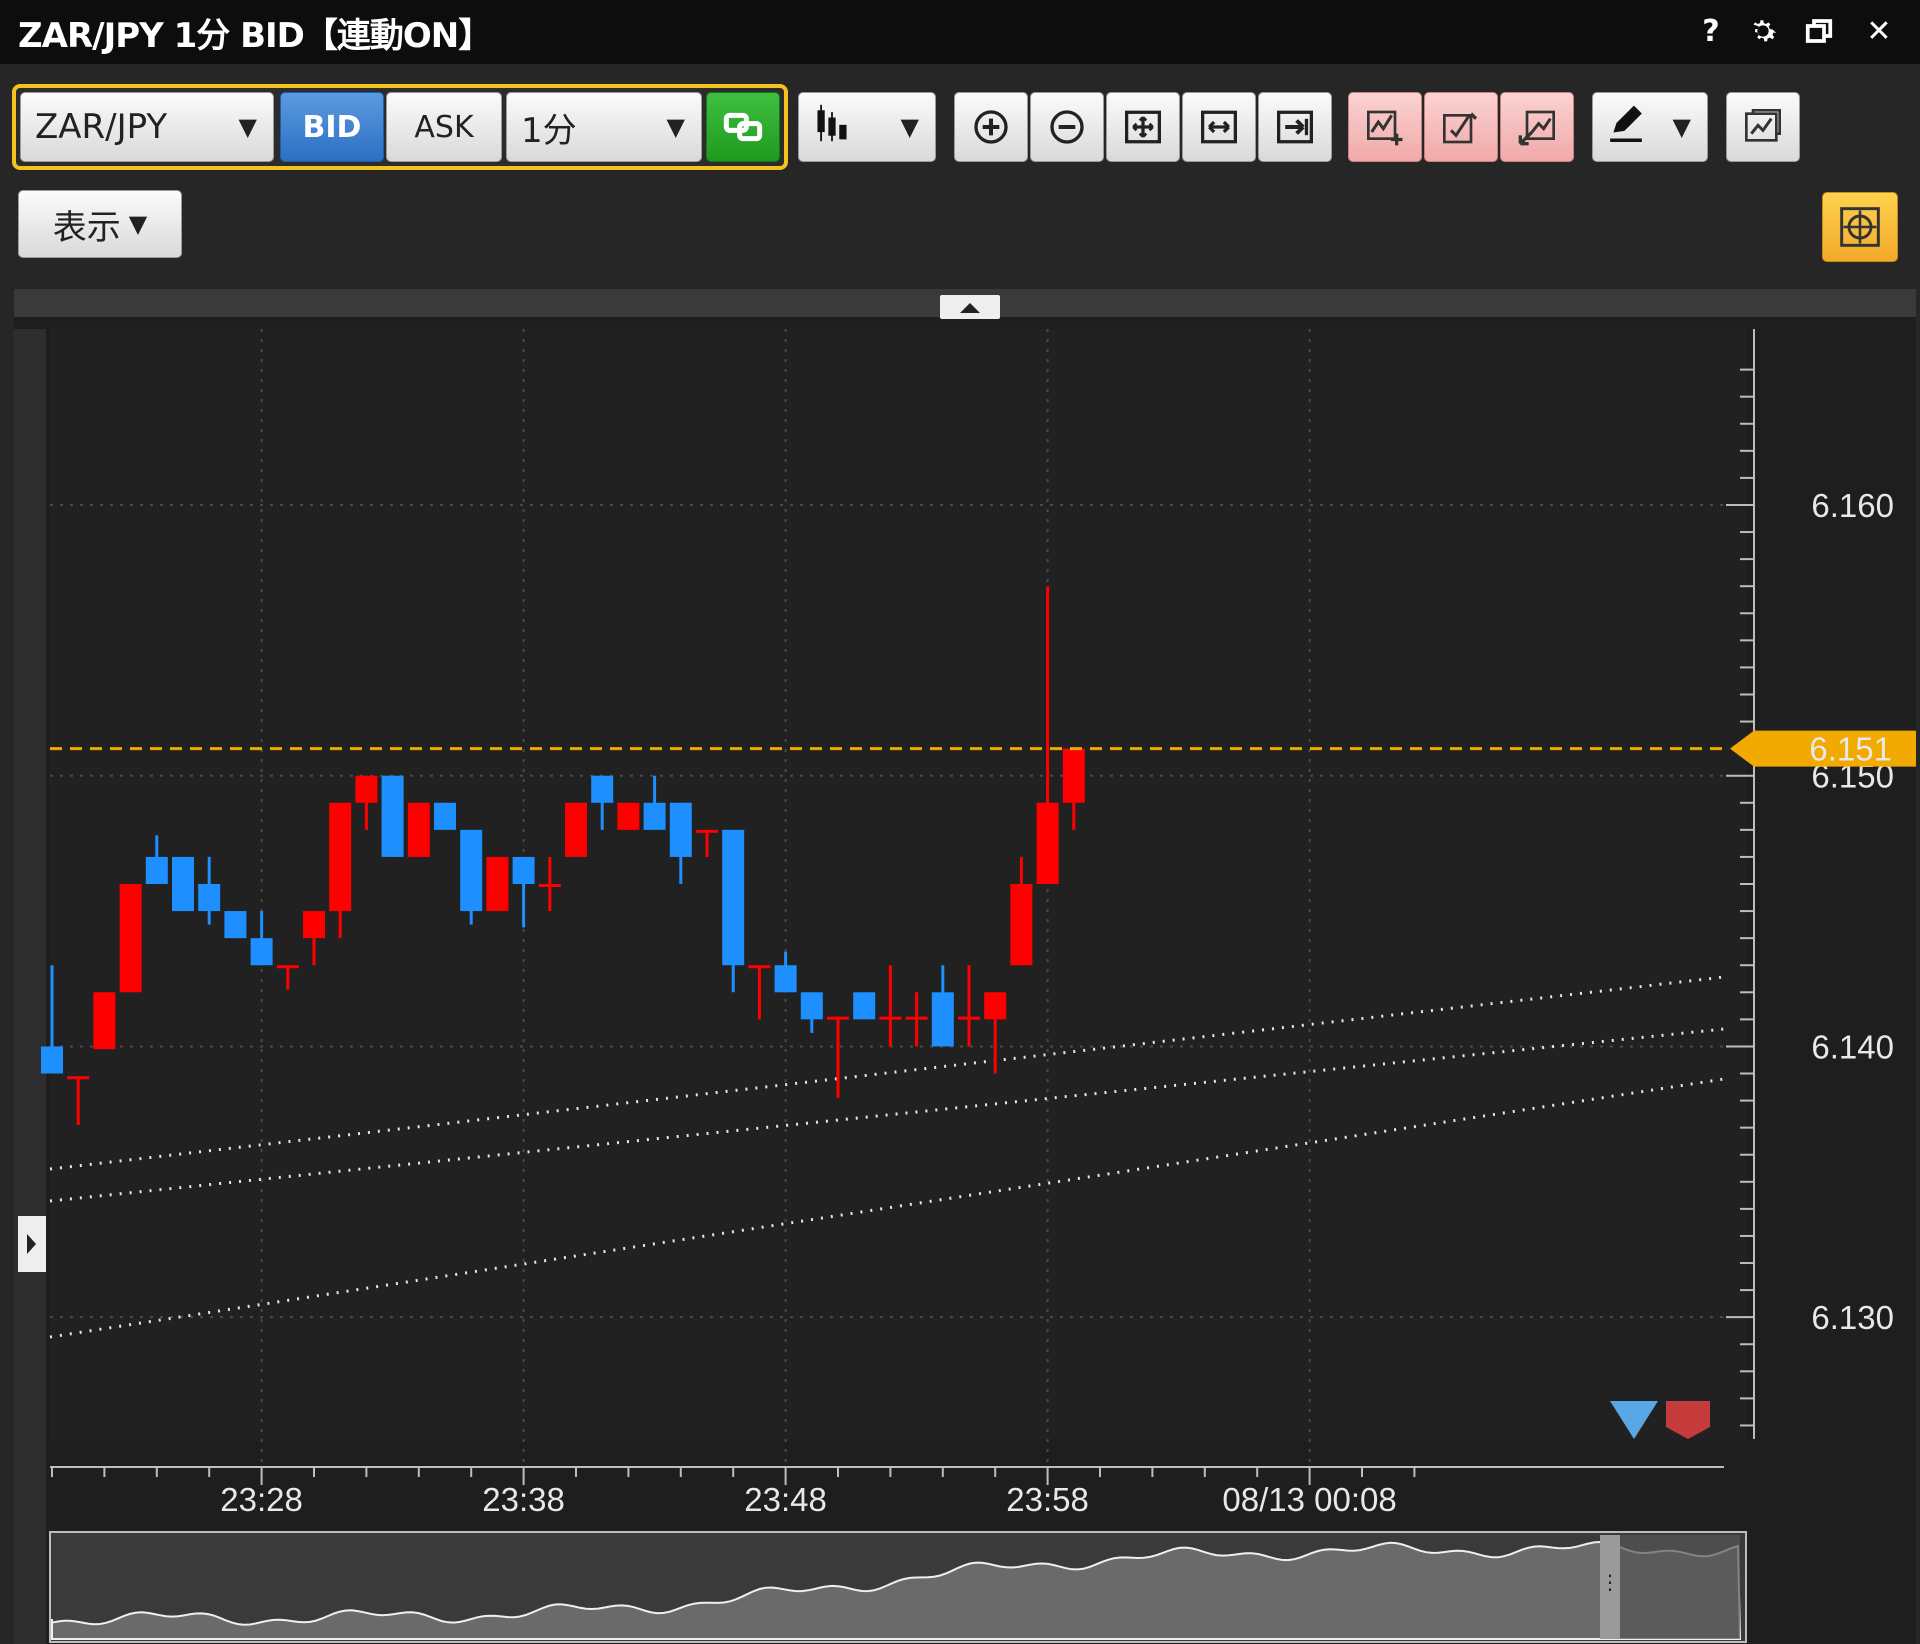 Image resolution: width=1920 pixels, height=1644 pixels. Describe the element at coordinates (1143, 127) in the screenshot. I see `fit-chart-icon` at that location.